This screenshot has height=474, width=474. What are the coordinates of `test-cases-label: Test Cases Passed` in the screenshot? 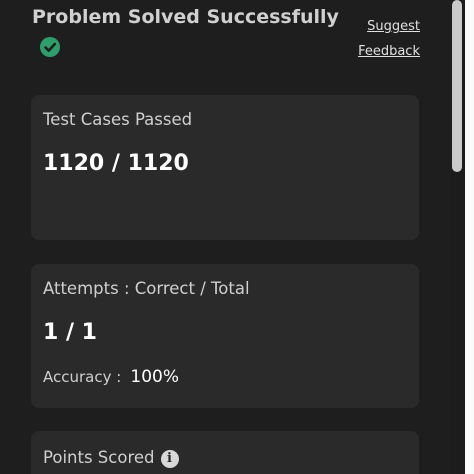 It's located at (118, 119).